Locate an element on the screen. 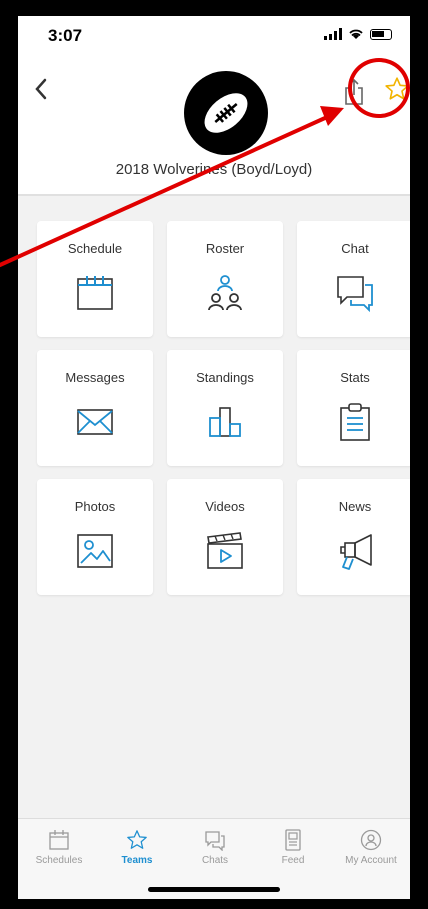  tile-photos: Photos is located at coordinates (95, 537).